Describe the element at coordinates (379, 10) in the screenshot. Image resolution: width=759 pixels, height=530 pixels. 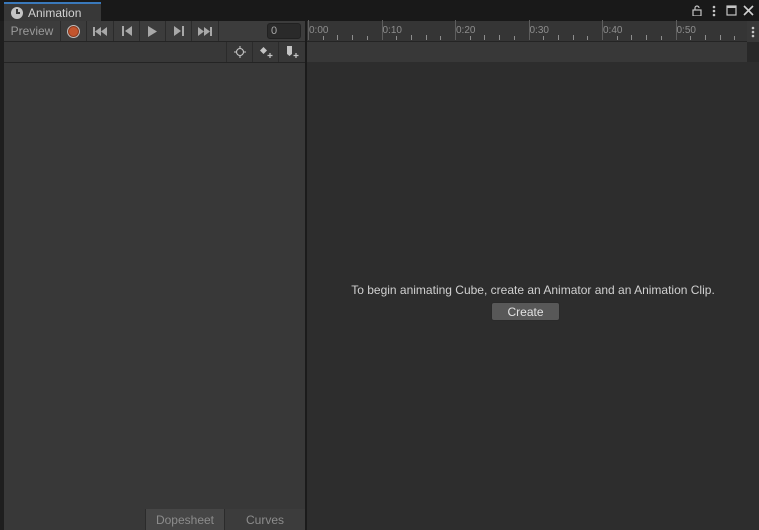
I see `window-tab-bar: Animation` at that location.